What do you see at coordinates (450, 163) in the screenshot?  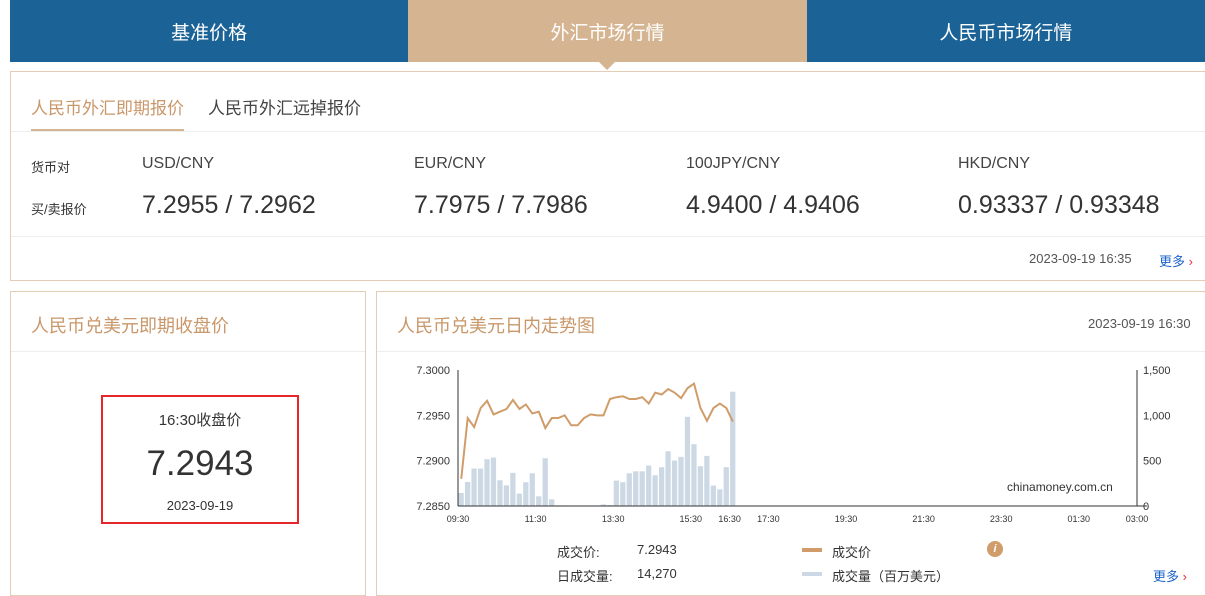 I see `pair-eur: EUR/CNY` at bounding box center [450, 163].